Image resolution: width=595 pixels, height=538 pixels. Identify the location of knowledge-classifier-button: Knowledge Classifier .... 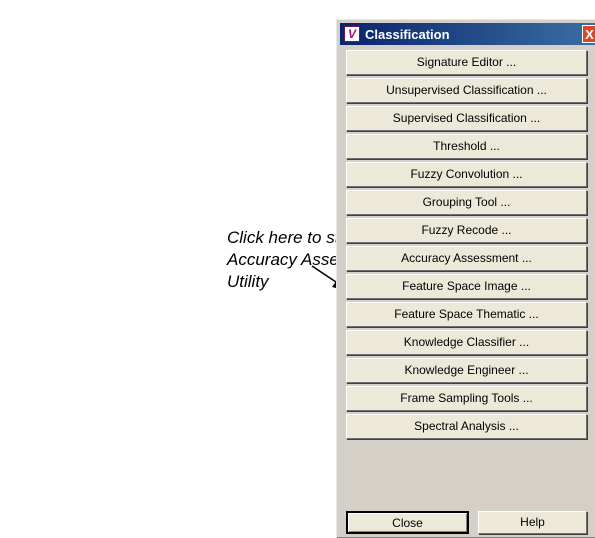
(466, 342).